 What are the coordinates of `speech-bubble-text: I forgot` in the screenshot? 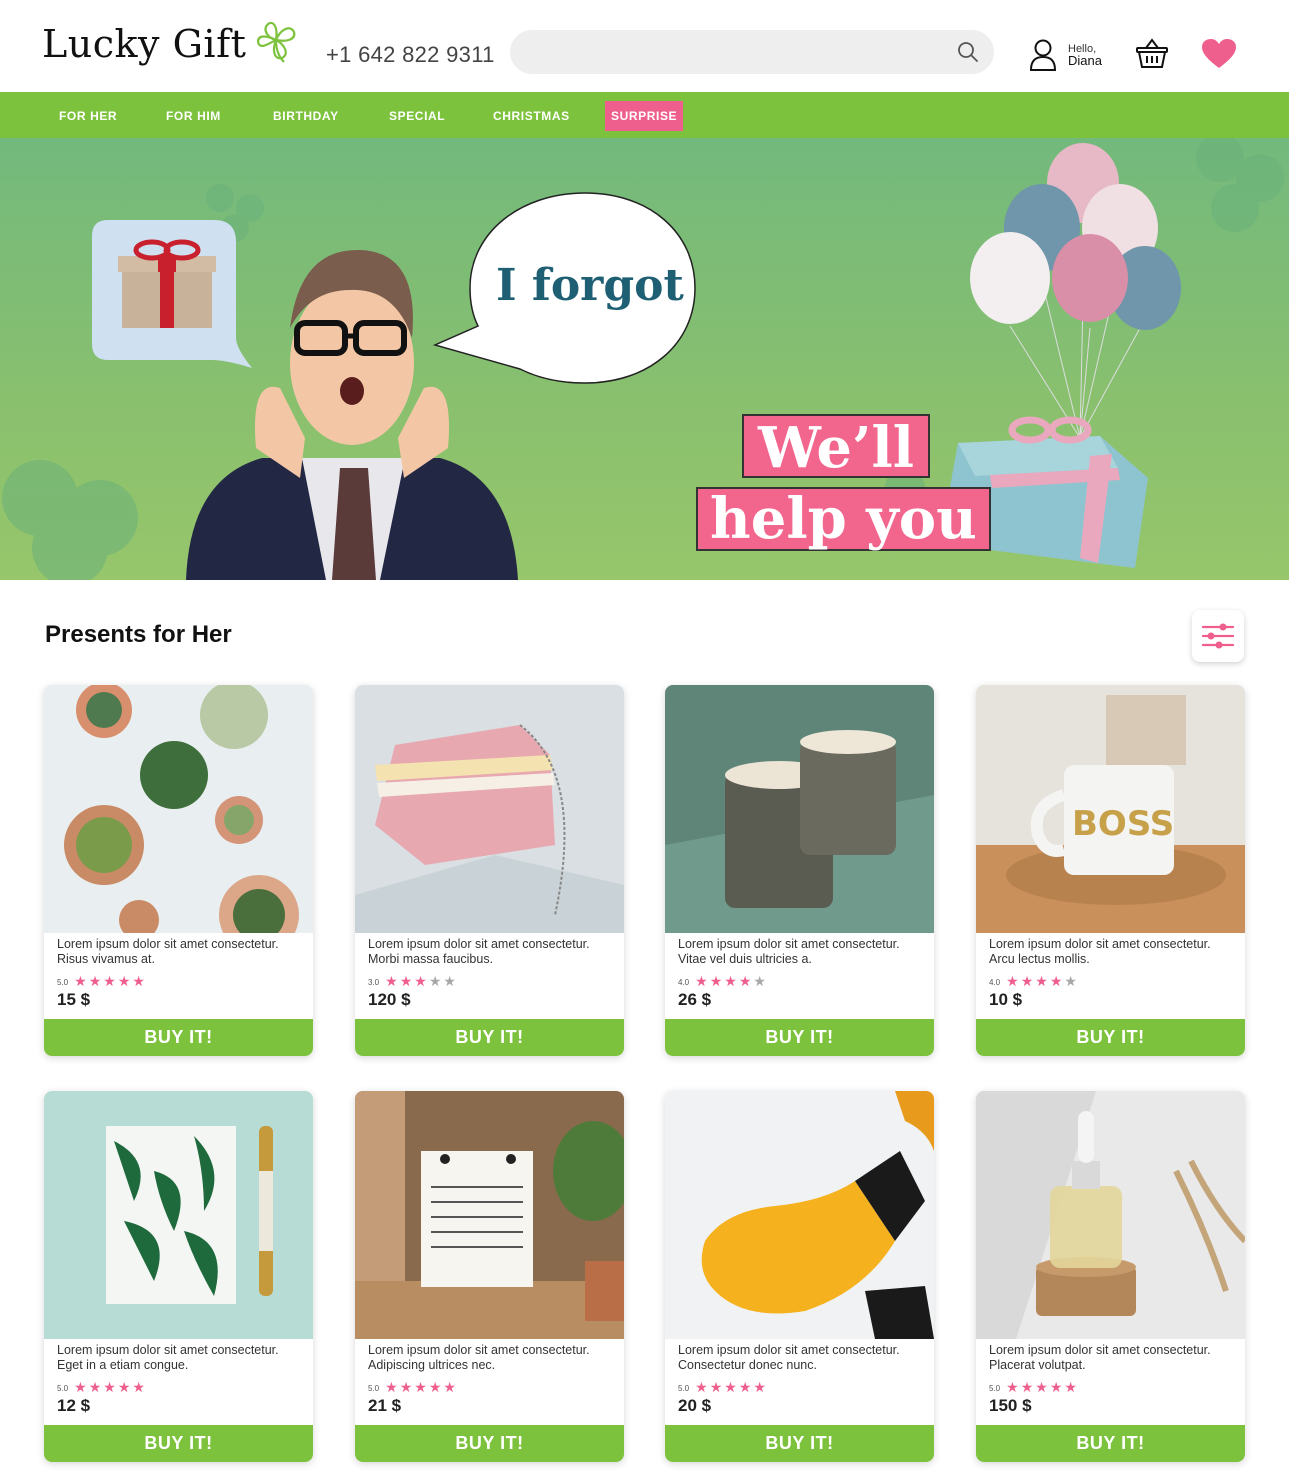 It's located at (590, 285).